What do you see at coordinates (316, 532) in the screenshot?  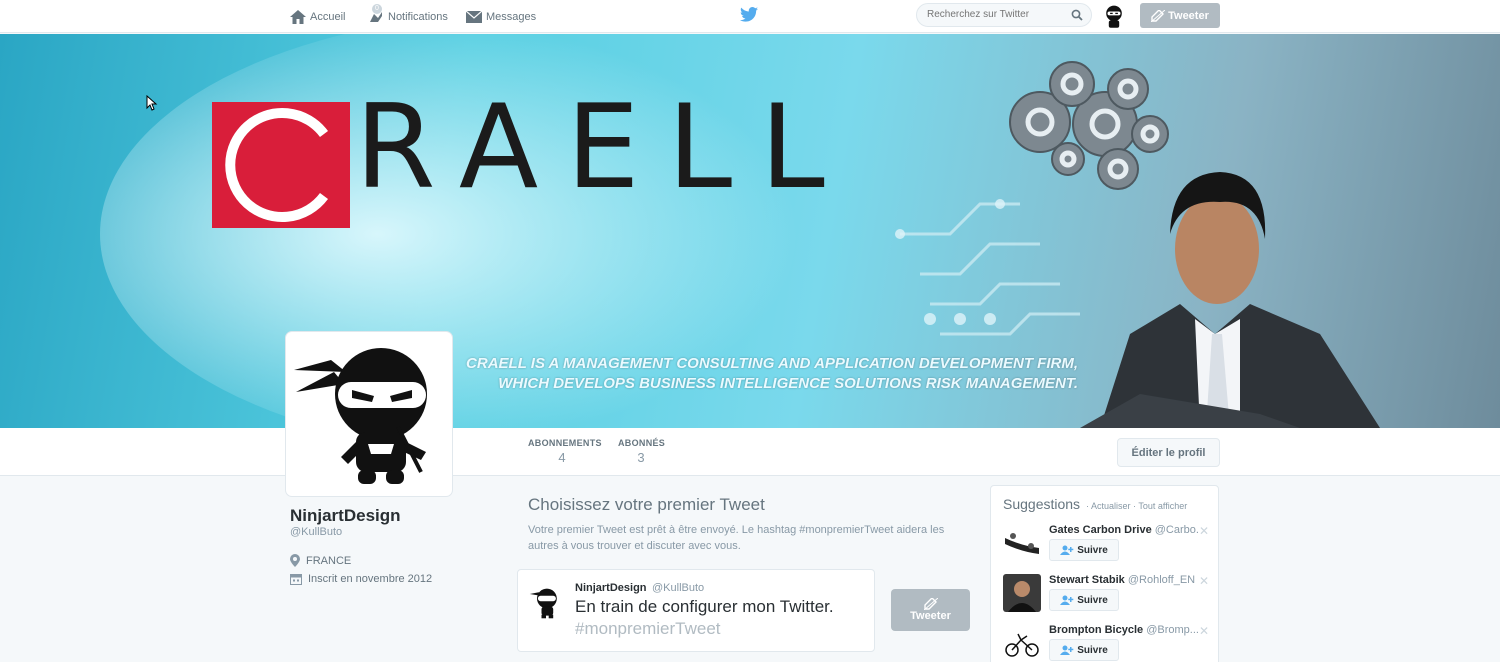 I see `profile-handle: @KullButo` at bounding box center [316, 532].